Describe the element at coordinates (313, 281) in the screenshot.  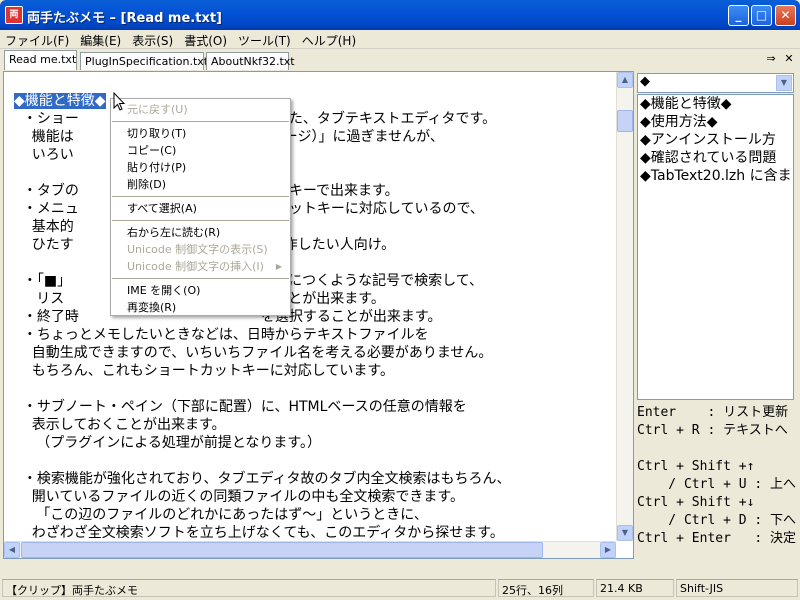
I see `editor-line: ・「■」 トの頭につくような記号で検索して、` at that location.